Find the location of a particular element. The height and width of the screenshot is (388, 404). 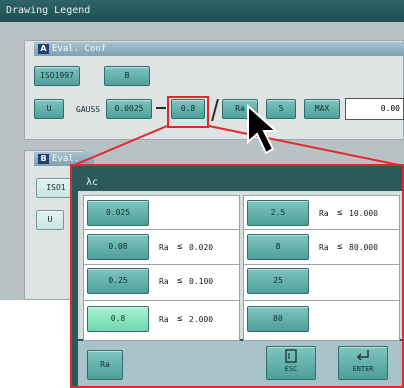

enter-arrow-icon is located at coordinates (362, 355).